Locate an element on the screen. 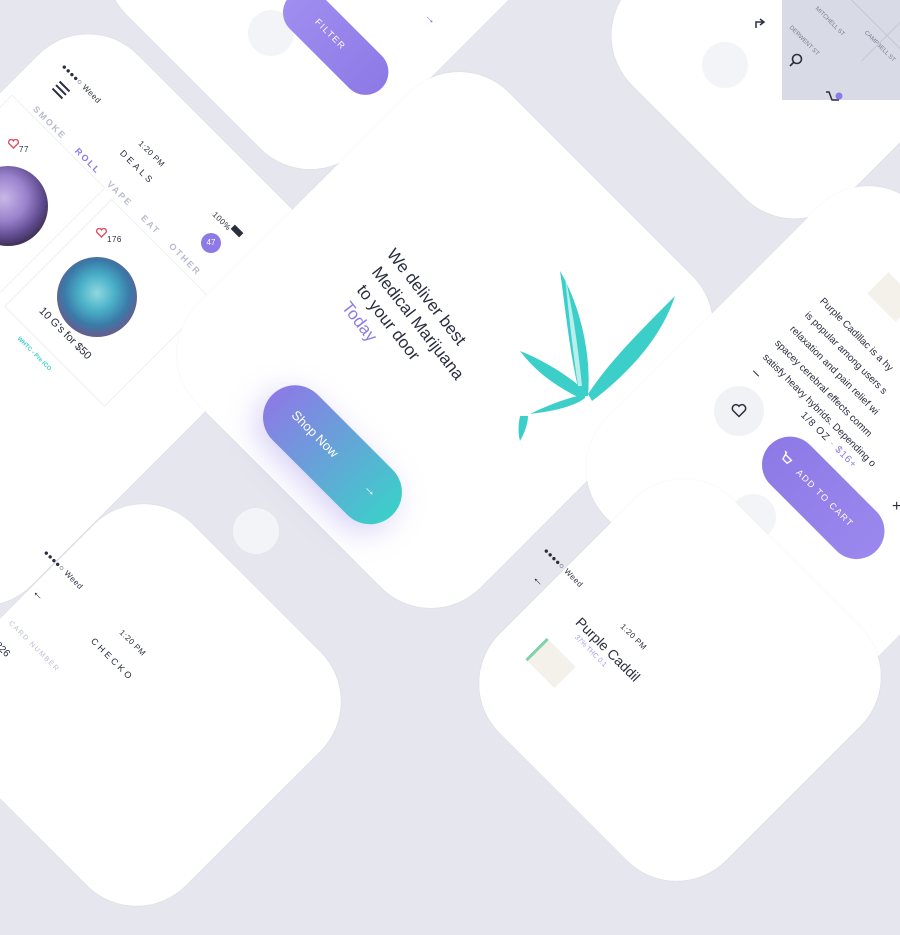 The width and height of the screenshot is (900, 935). arrow-right-icon: → is located at coordinates (371, 489).